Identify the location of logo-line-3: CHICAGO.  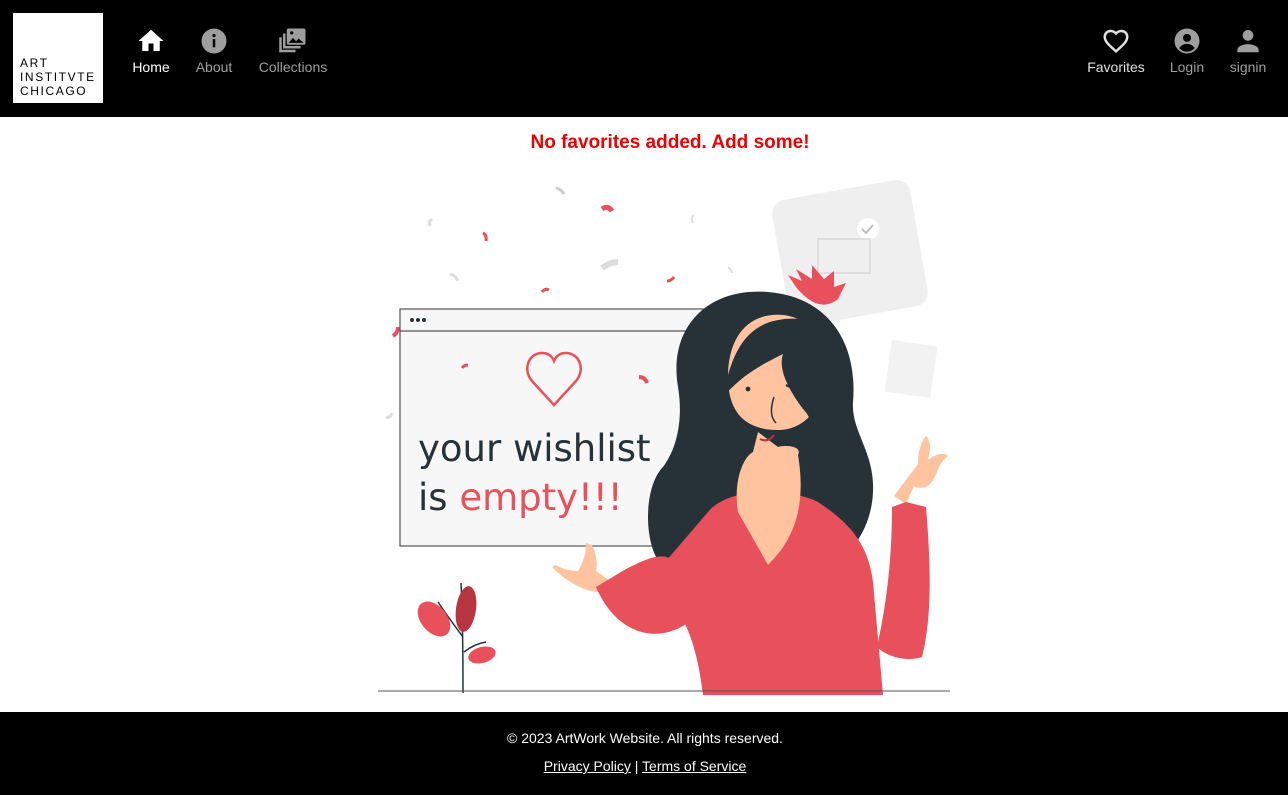
(54, 91).